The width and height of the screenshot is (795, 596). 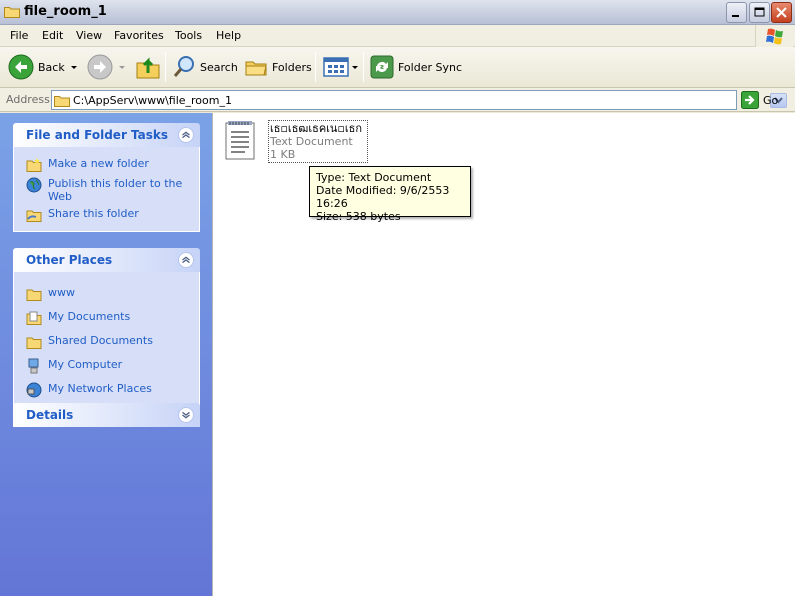 What do you see at coordinates (283, 154) in the screenshot?
I see `file-size: 1 KB` at bounding box center [283, 154].